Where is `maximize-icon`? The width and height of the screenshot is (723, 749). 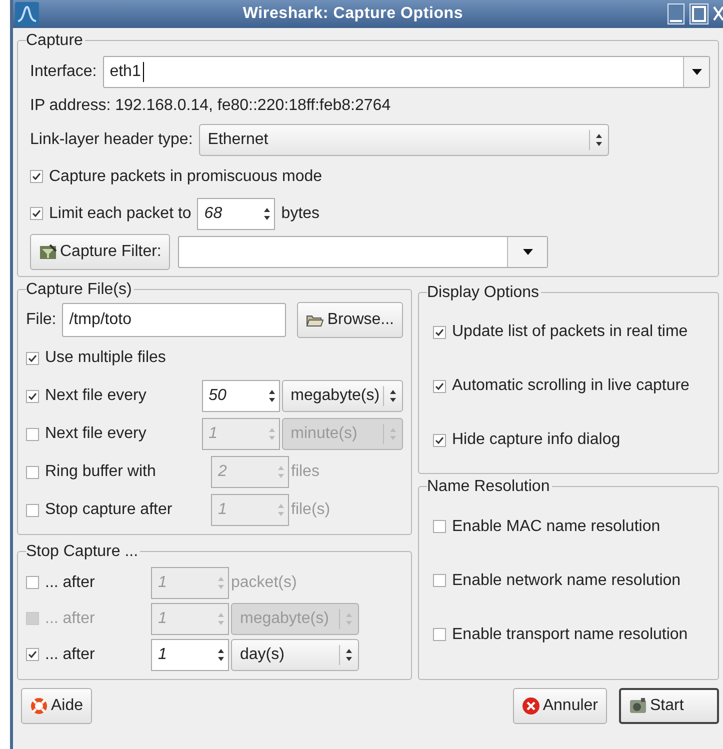 maximize-icon is located at coordinates (699, 14).